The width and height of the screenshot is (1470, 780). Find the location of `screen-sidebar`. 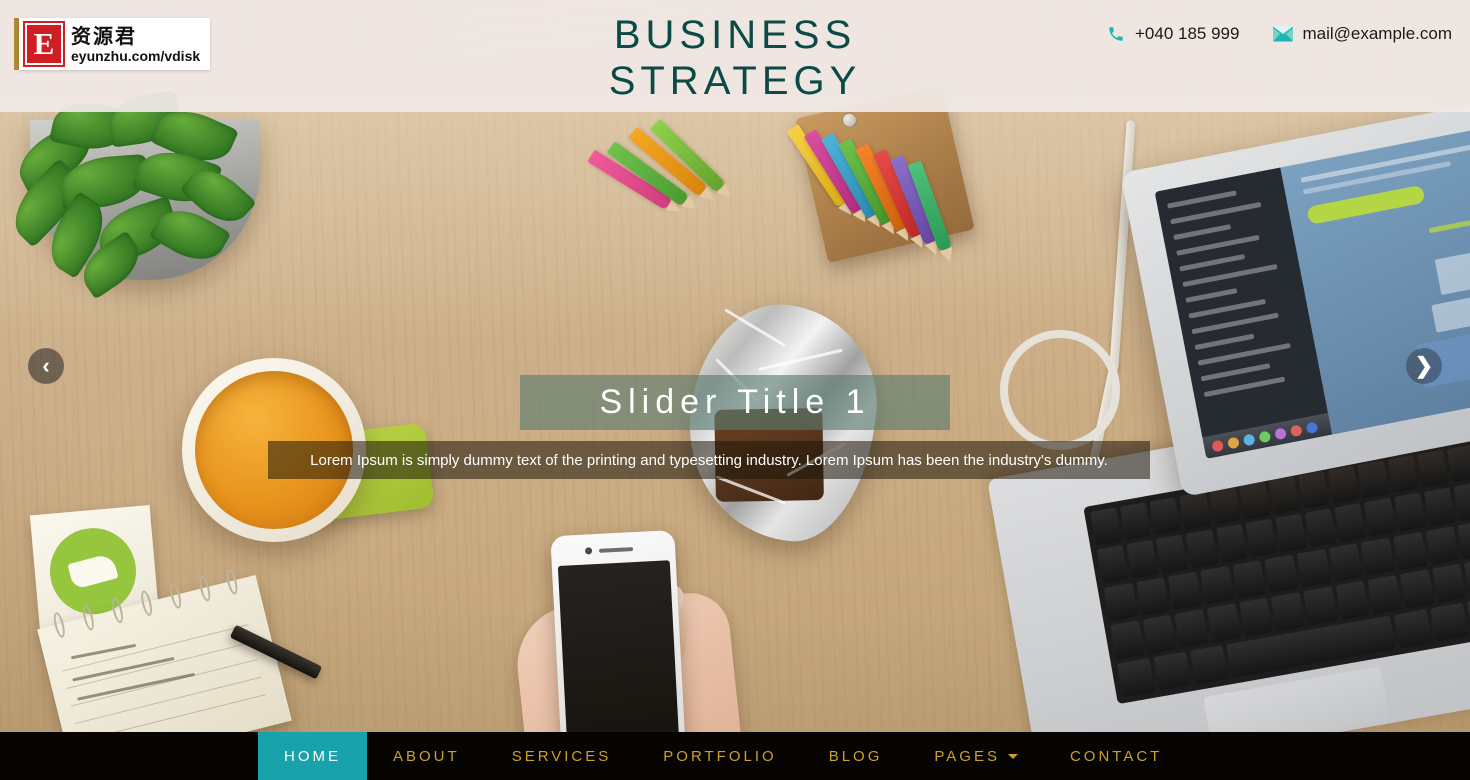

screen-sidebar is located at coordinates (1243, 313).